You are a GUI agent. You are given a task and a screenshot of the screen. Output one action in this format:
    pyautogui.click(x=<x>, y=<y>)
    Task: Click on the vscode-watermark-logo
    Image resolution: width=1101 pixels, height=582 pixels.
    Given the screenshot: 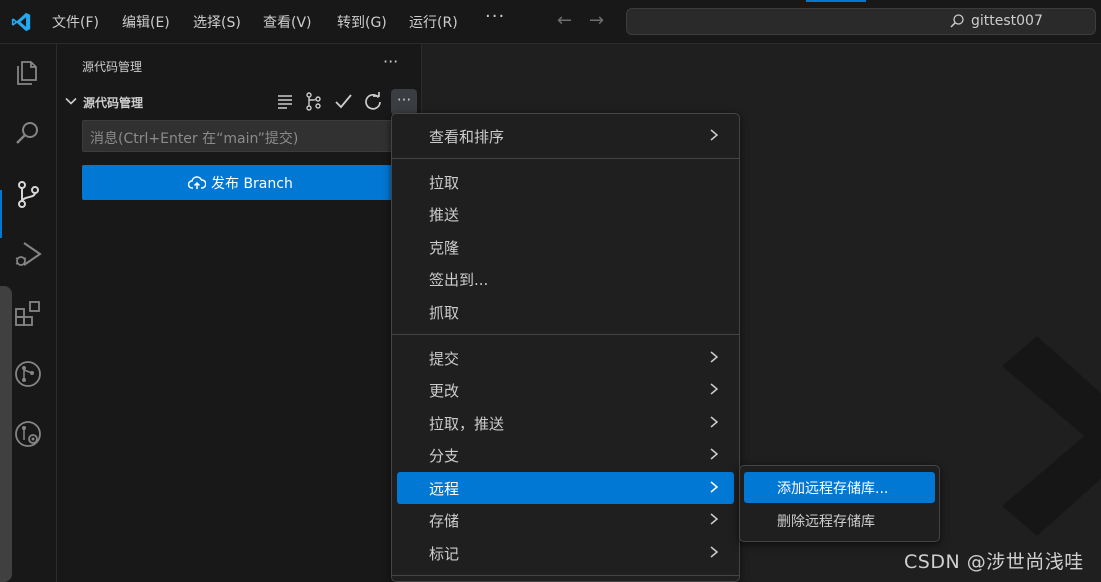 What is the action you would take?
    pyautogui.click(x=1051, y=436)
    